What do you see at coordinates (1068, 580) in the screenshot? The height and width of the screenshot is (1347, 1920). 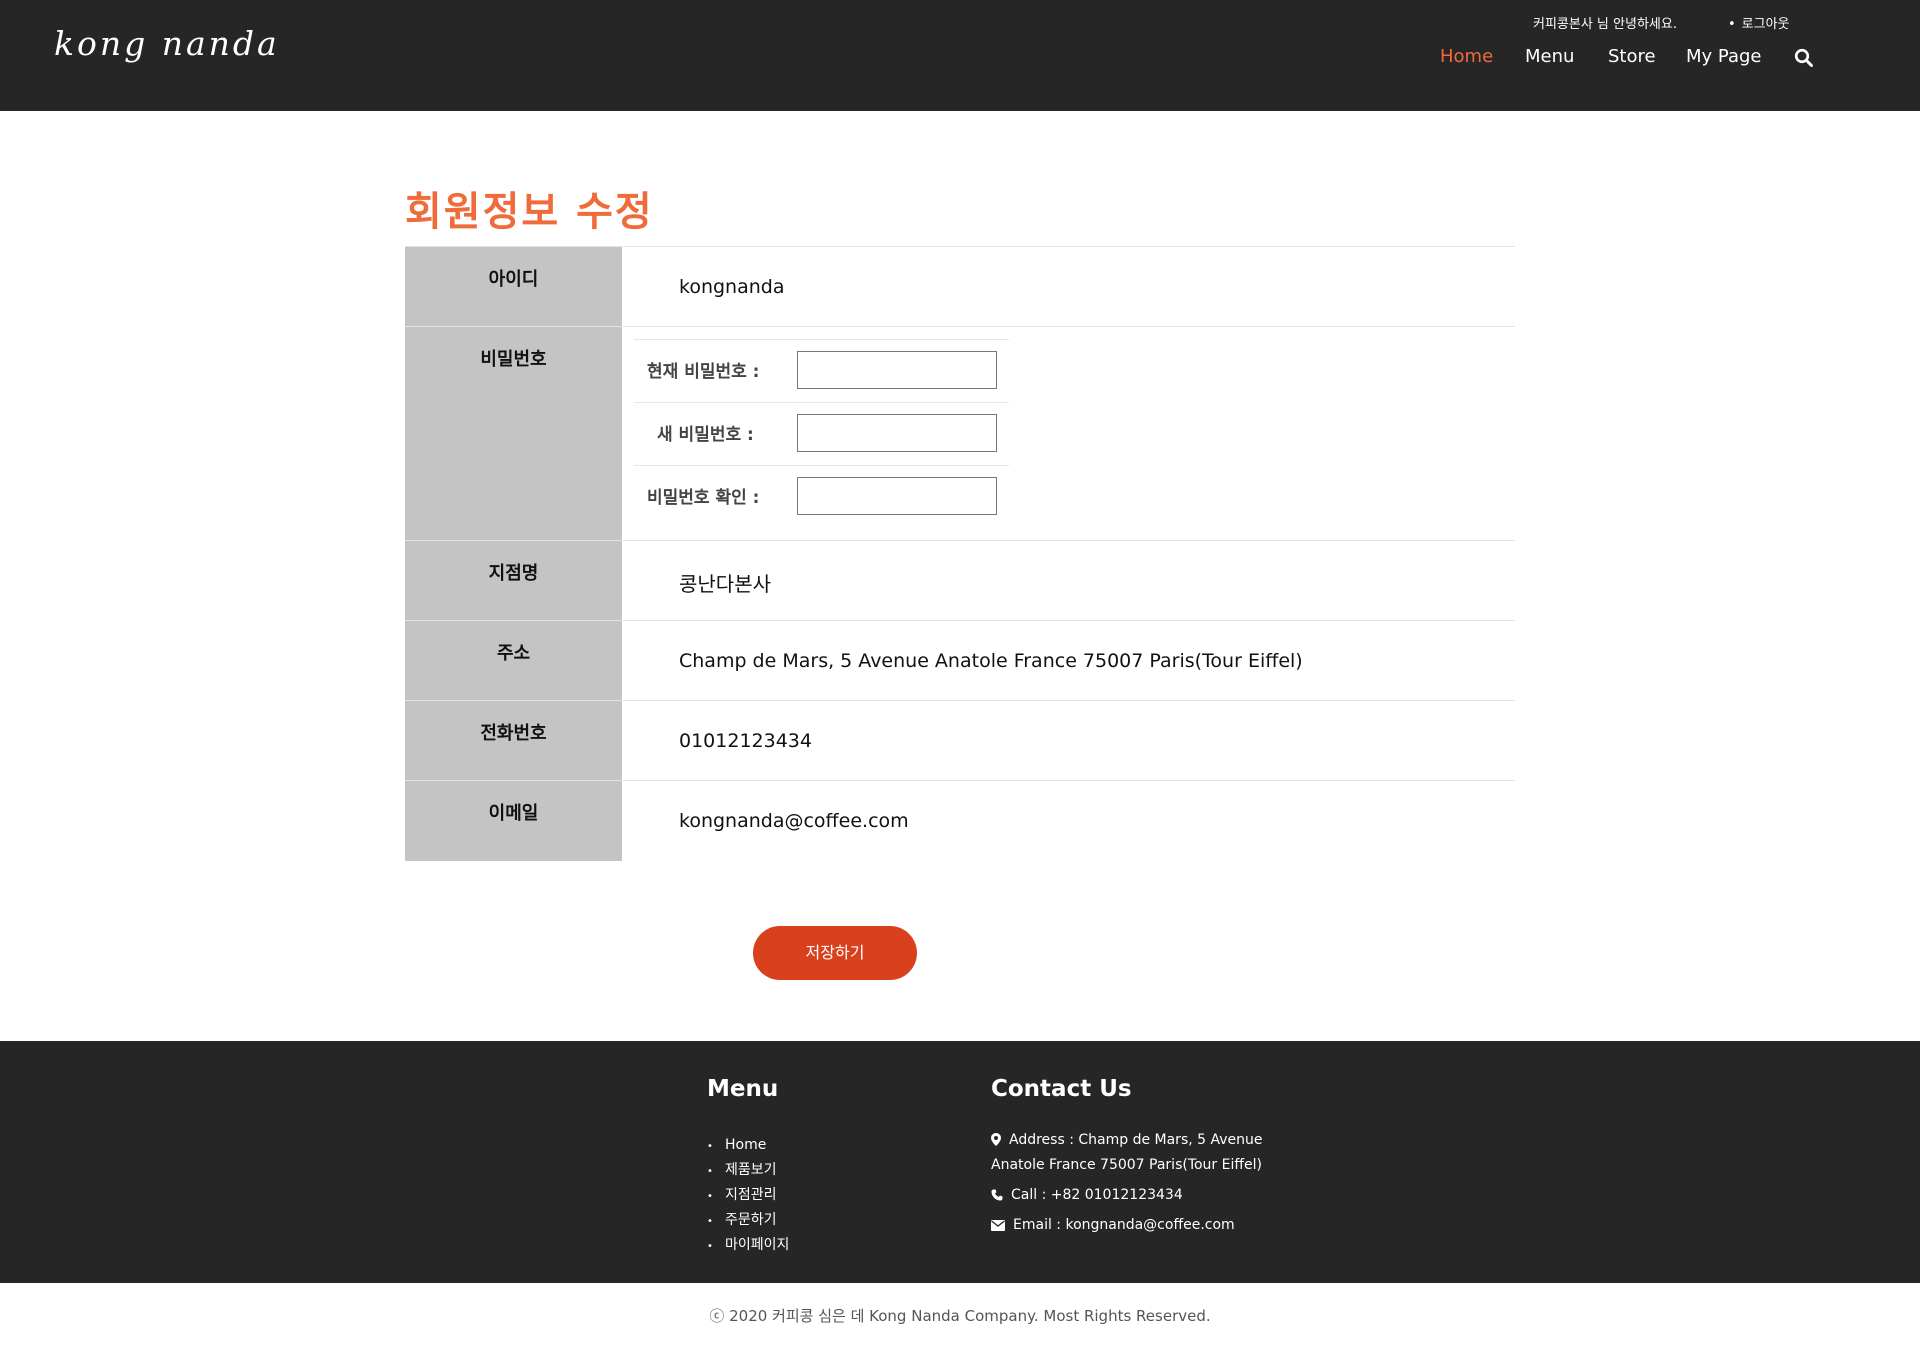 I see `branch-cell: 콩난다본사` at bounding box center [1068, 580].